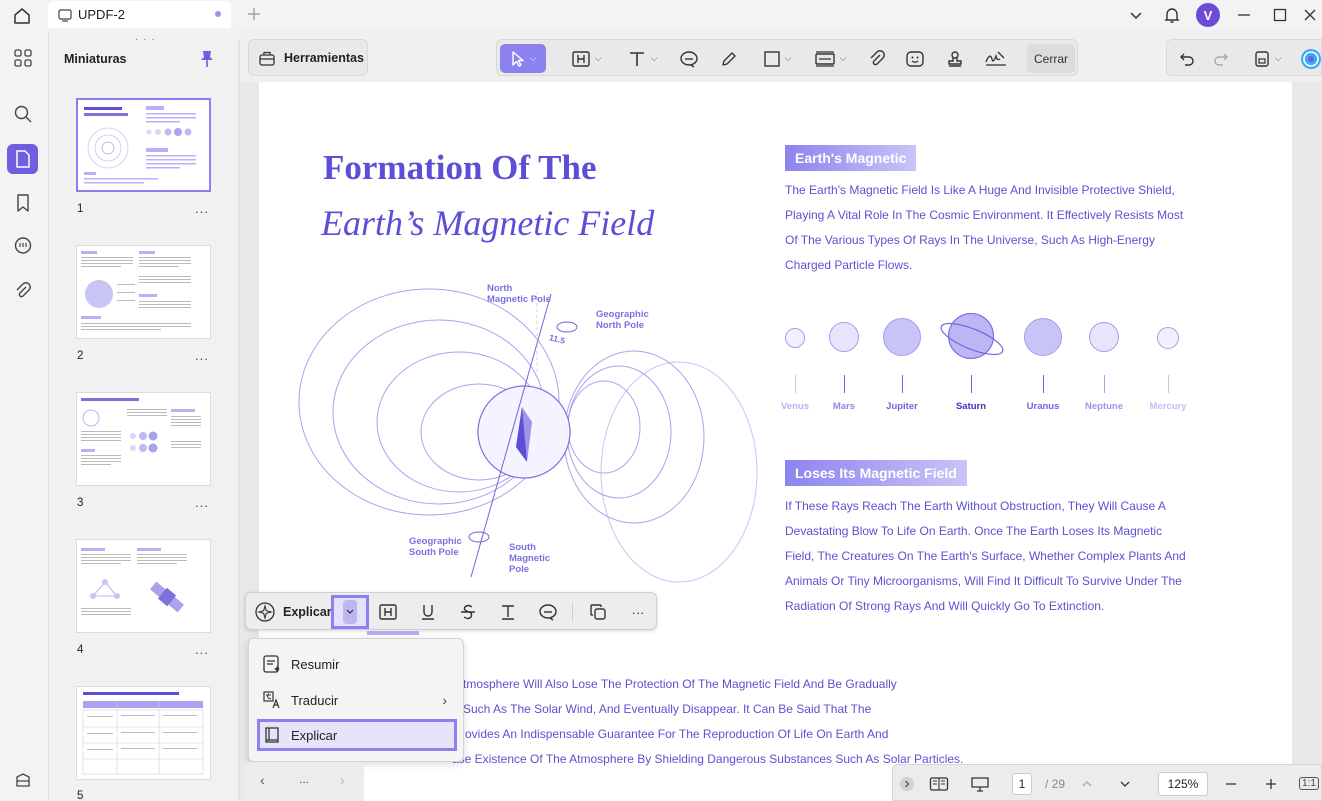 The image size is (1322, 801). Describe the element at coordinates (1125, 783) in the screenshot. I see `page-down-button` at that location.